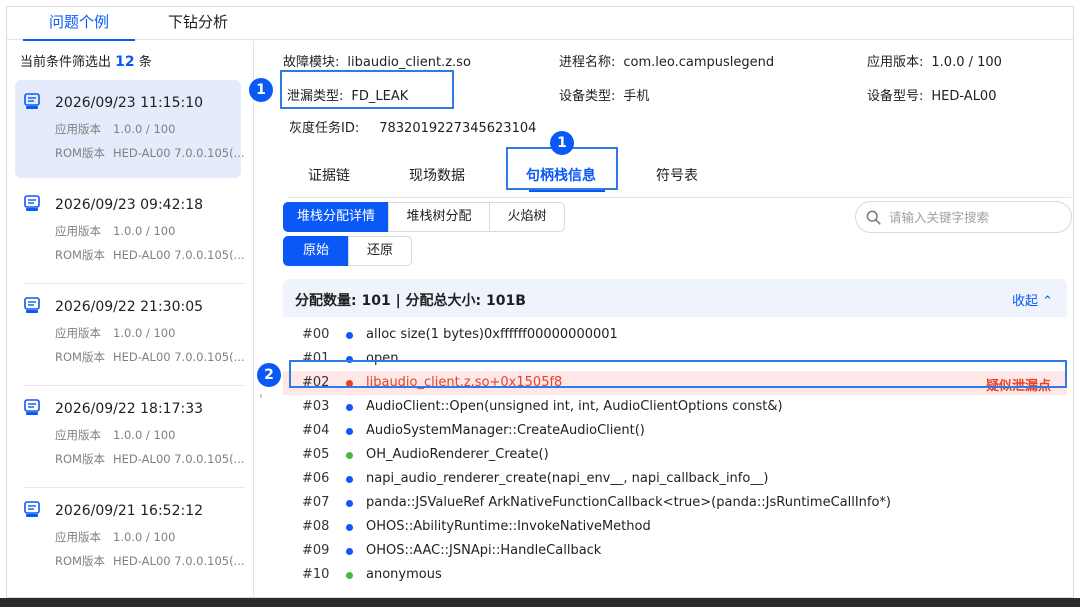  What do you see at coordinates (437, 175) in the screenshot?
I see `tab-scene-data: 现场数据` at bounding box center [437, 175].